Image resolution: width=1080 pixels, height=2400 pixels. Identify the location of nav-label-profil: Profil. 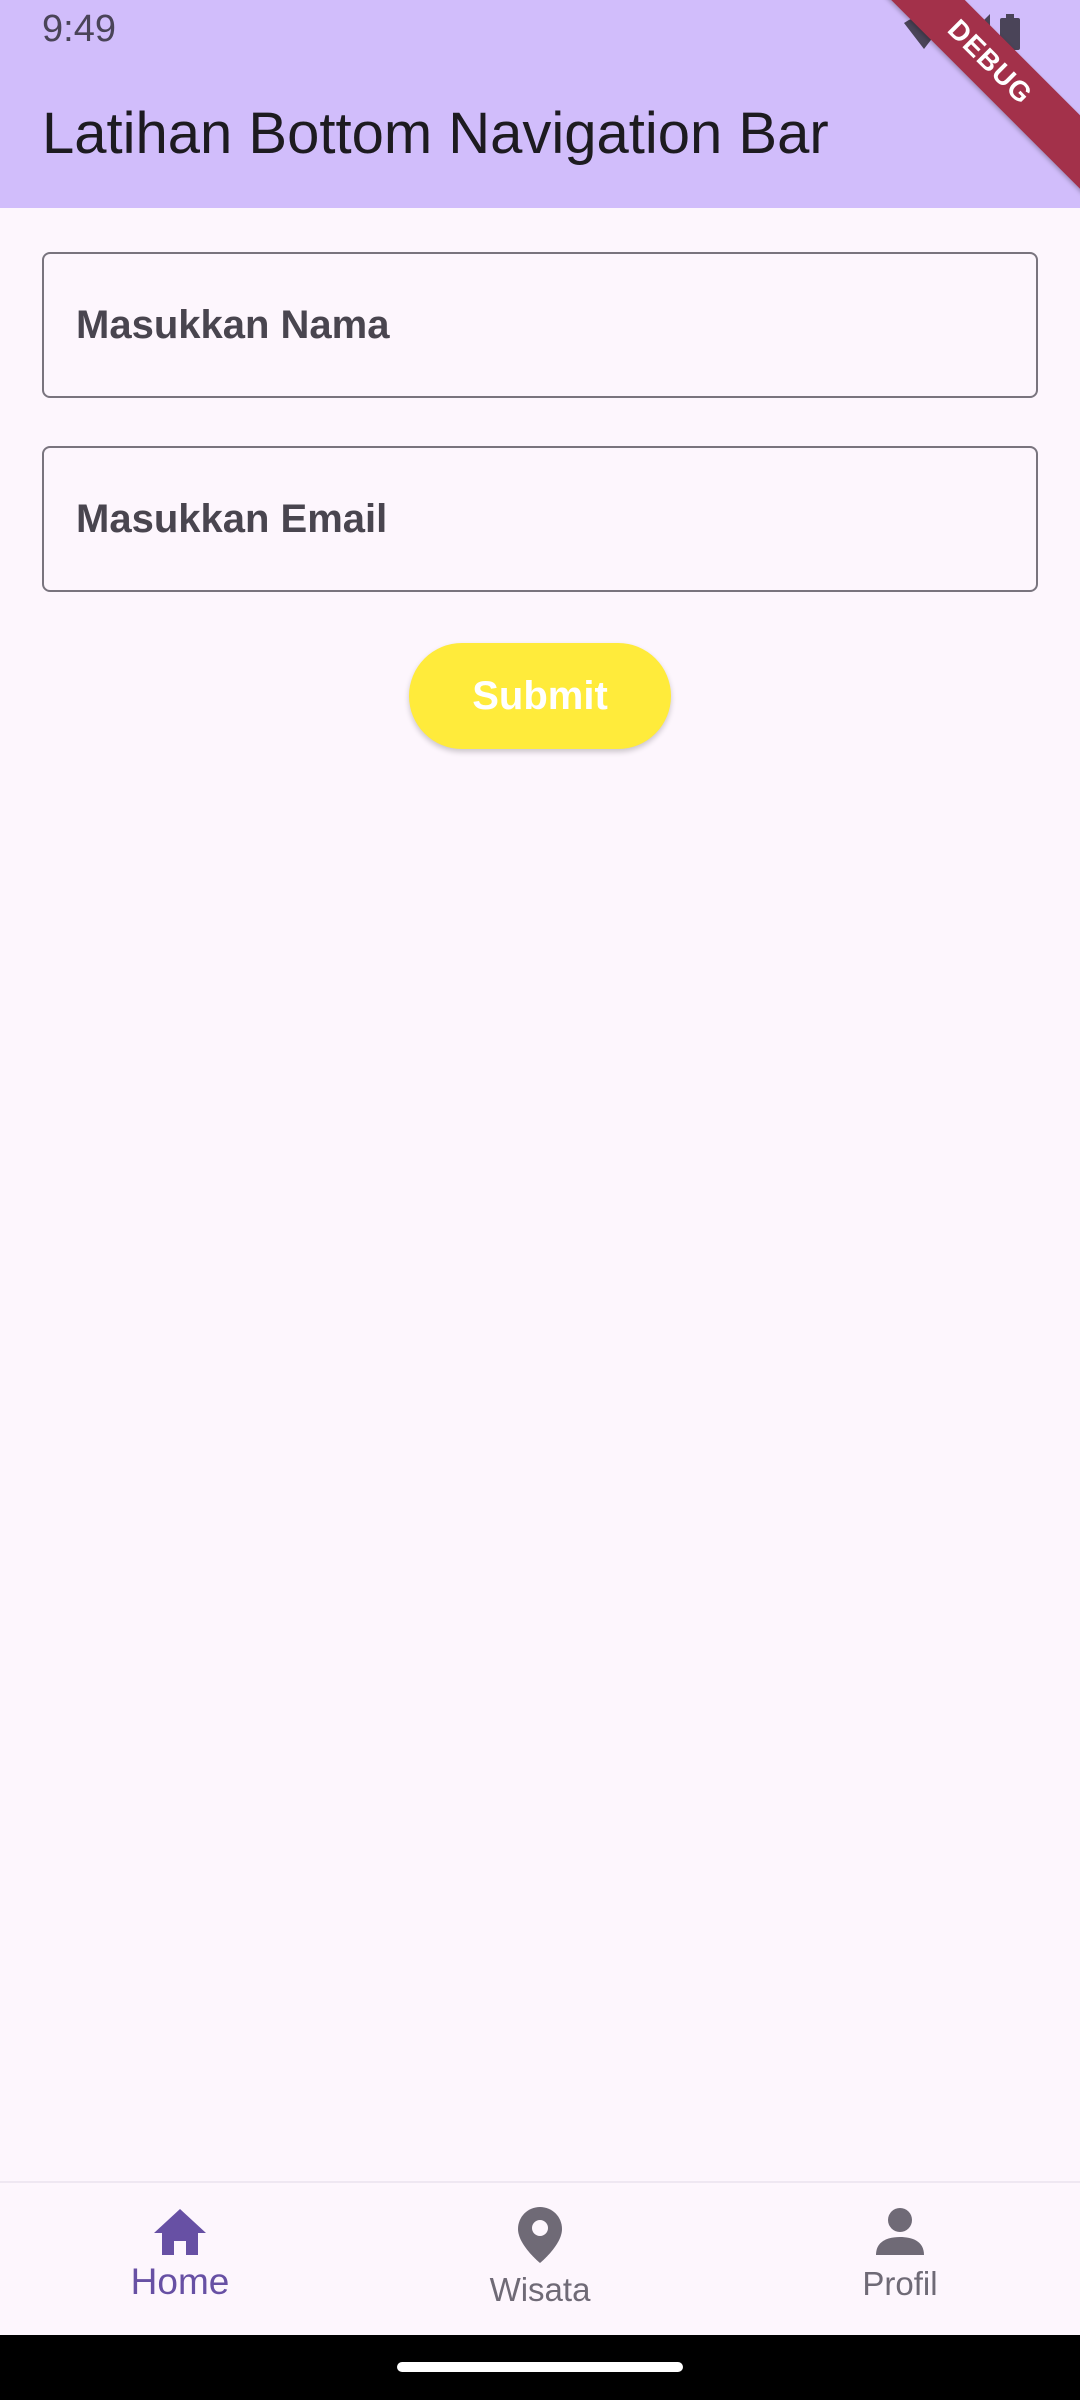
(900, 2283).